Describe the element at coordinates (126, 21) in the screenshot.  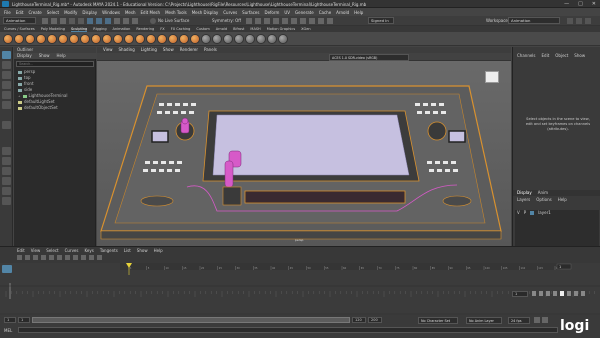
I see `snap-curve-icon` at that location.